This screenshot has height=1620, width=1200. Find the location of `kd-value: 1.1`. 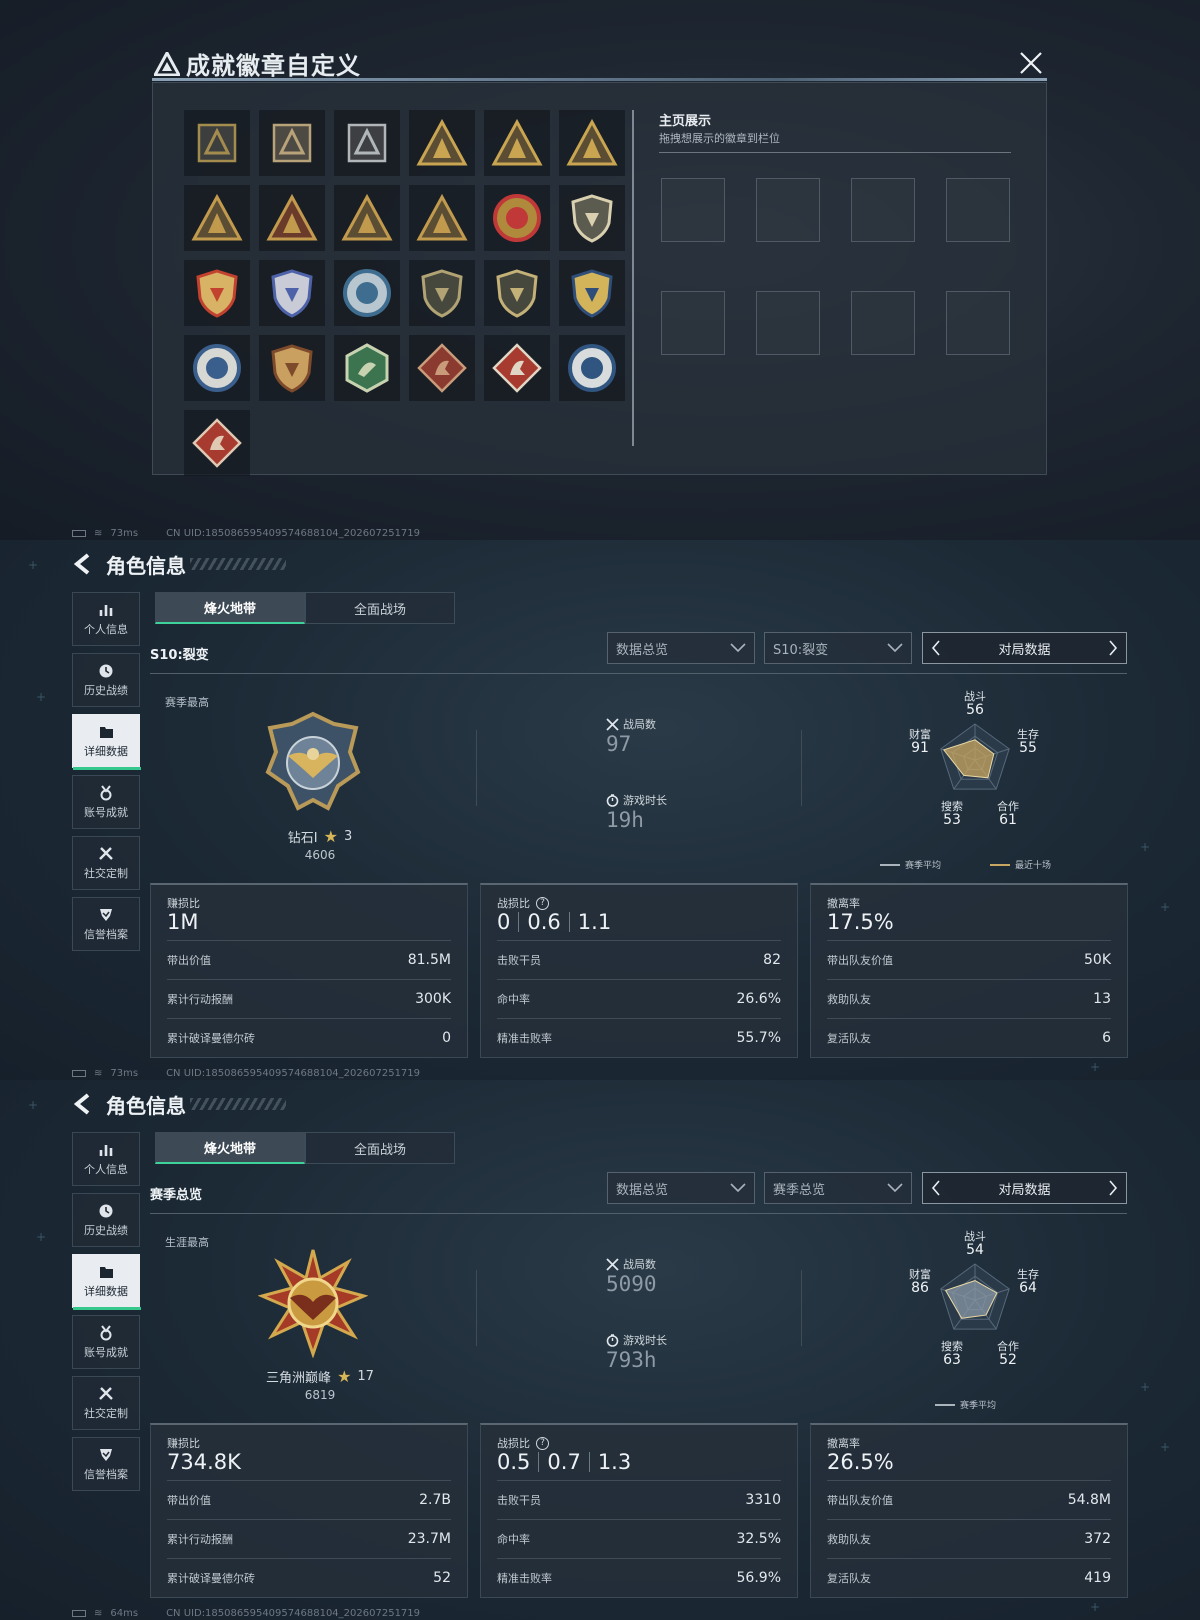

kd-value: 1.1 is located at coordinates (594, 922).